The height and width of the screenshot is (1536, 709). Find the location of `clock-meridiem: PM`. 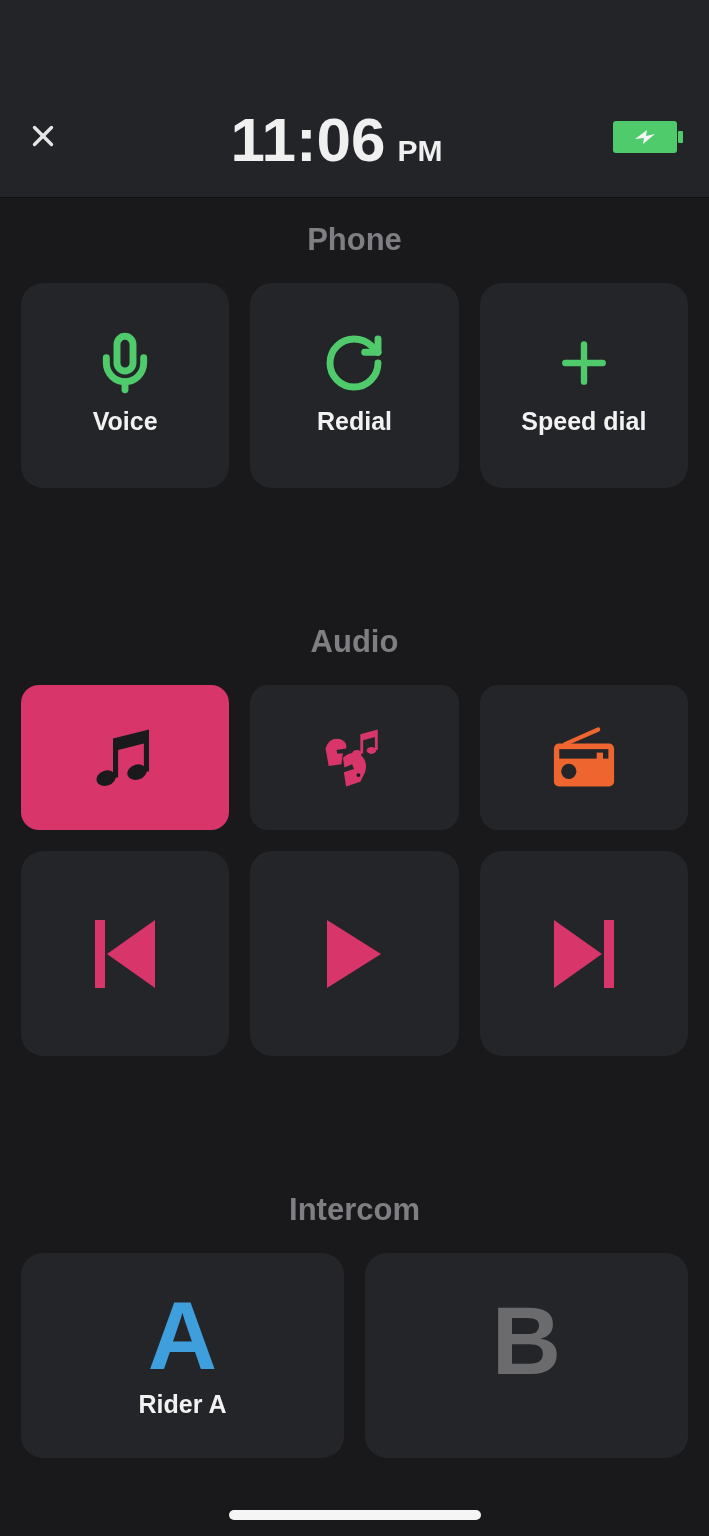

clock-meridiem: PM is located at coordinates (420, 151).